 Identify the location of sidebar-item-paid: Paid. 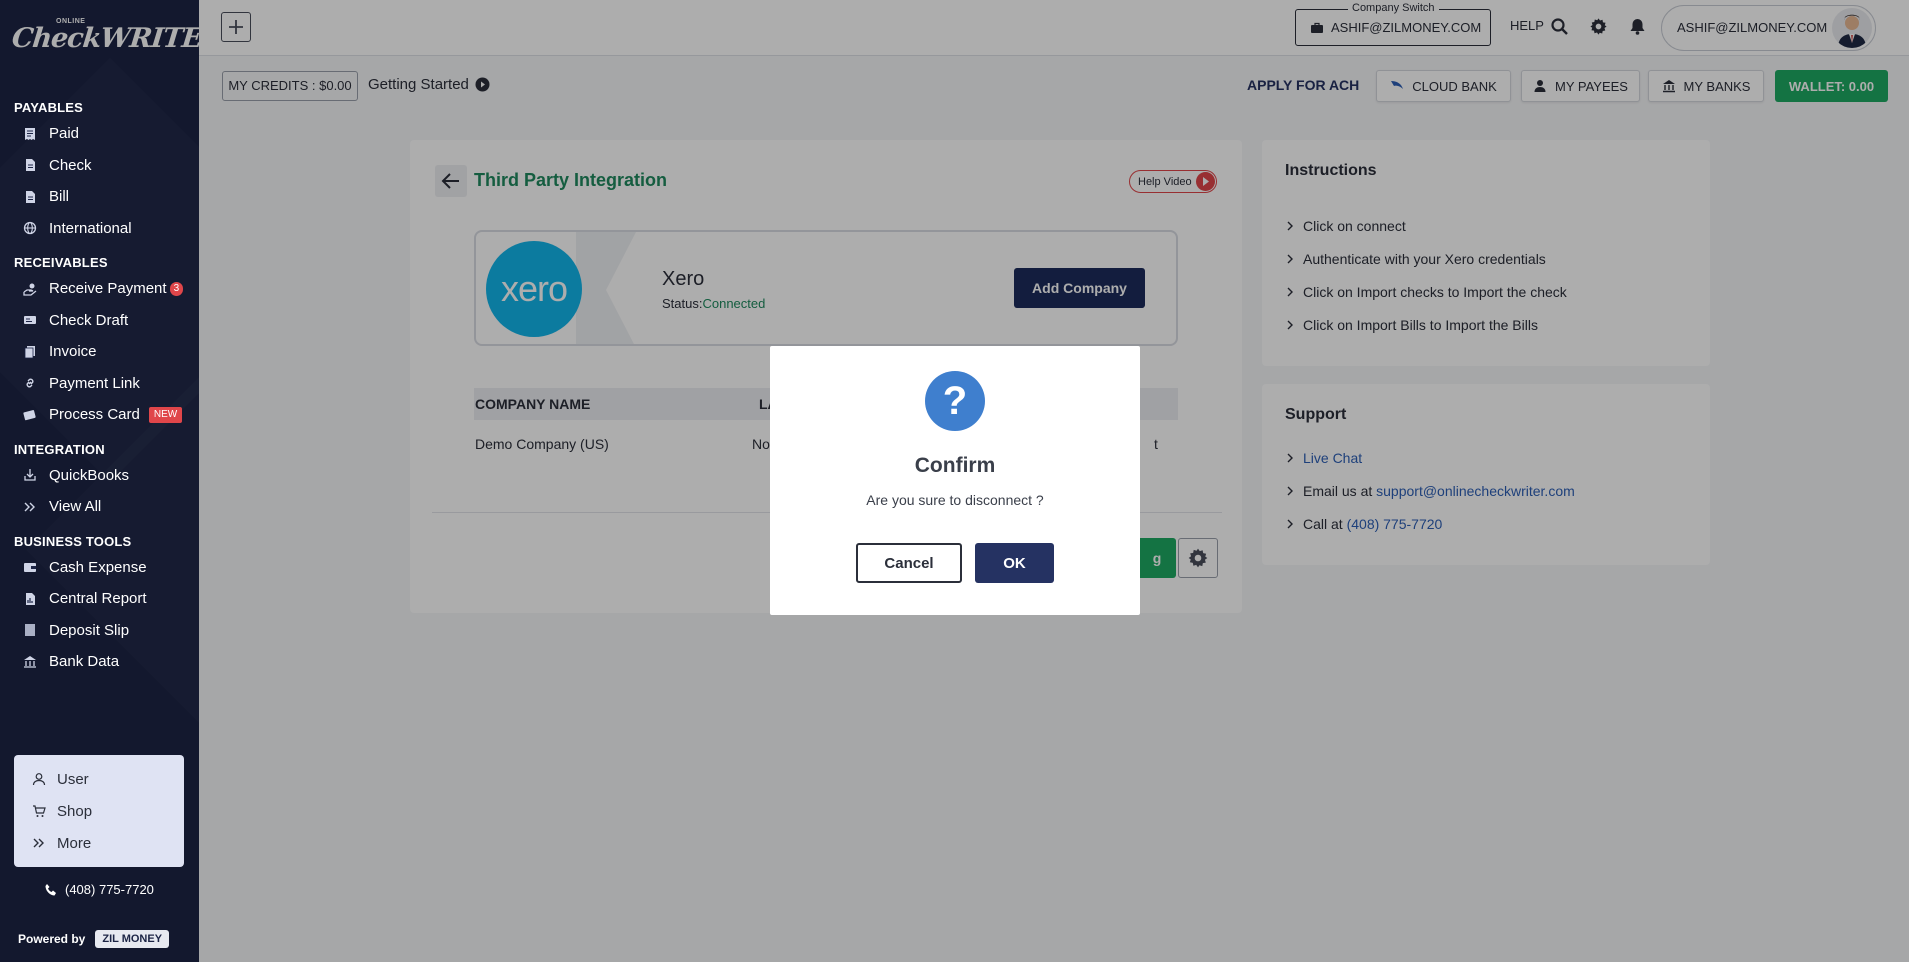
(99, 134).